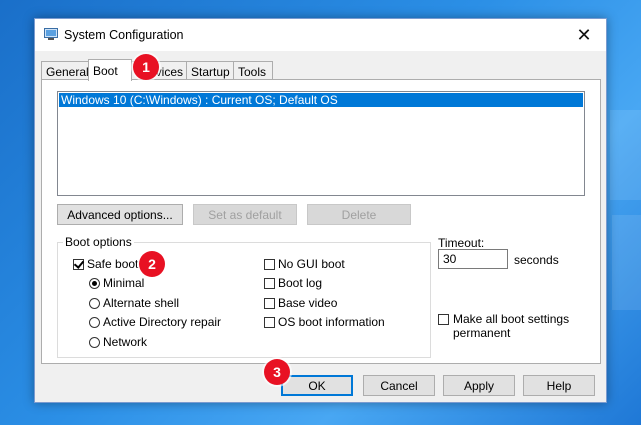 This screenshot has height=425, width=641. I want to click on ok-button: OK, so click(317, 385).